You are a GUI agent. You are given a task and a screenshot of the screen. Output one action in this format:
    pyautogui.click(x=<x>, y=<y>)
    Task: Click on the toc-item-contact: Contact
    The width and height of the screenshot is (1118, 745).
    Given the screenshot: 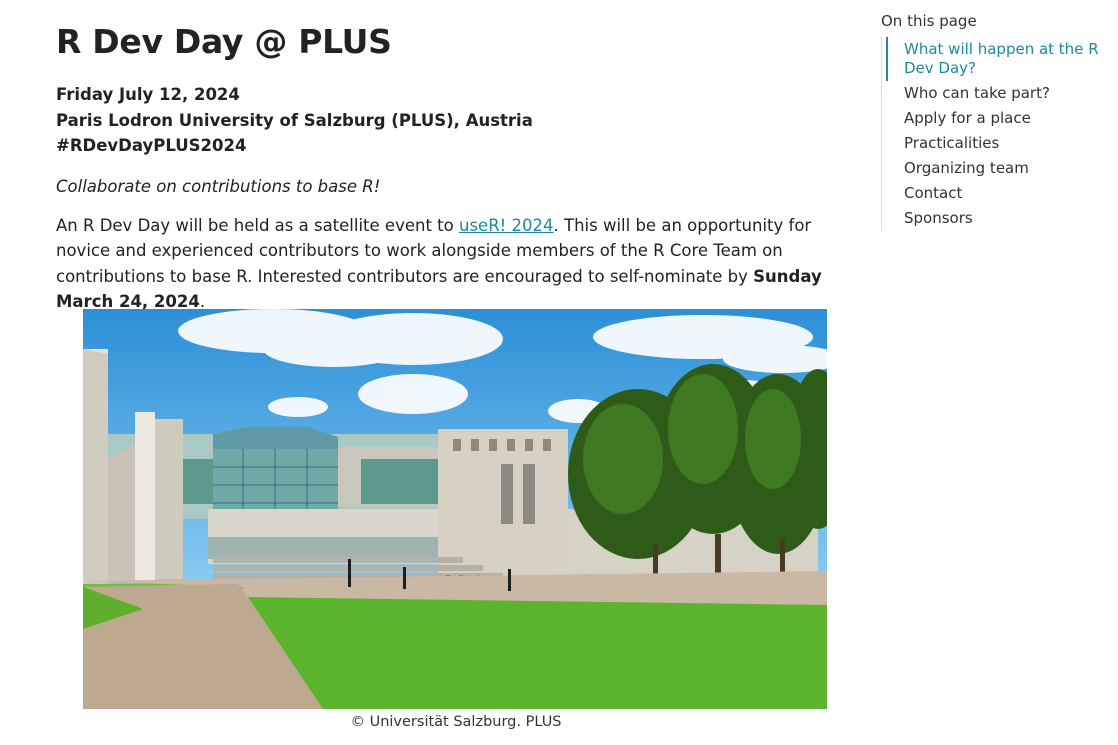 What is the action you would take?
    pyautogui.click(x=994, y=193)
    